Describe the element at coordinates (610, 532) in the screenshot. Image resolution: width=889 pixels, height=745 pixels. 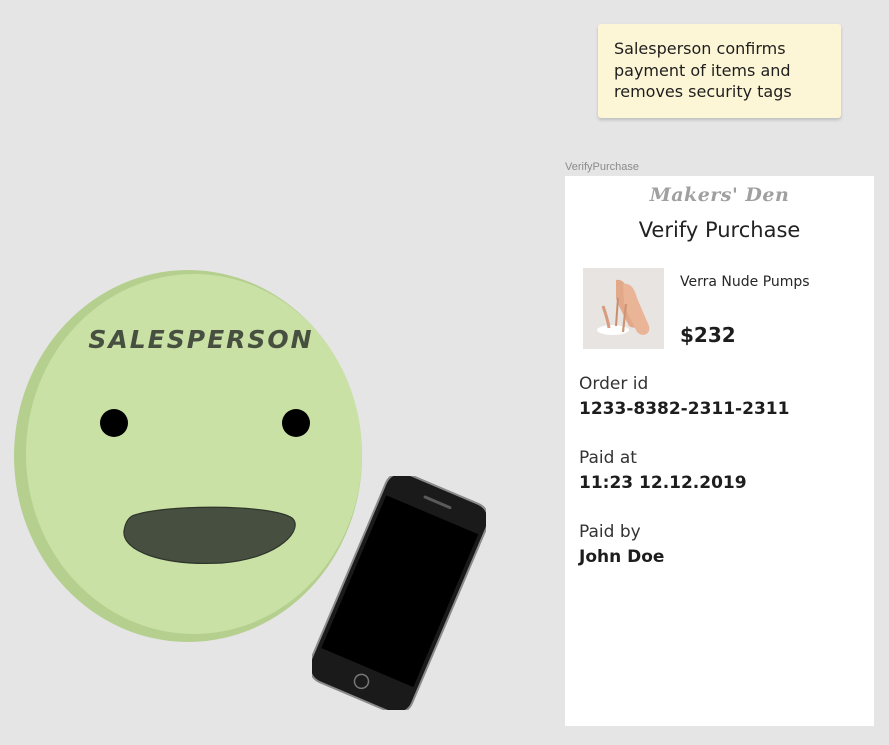
I see `paid-by-label: Paid by` at that location.